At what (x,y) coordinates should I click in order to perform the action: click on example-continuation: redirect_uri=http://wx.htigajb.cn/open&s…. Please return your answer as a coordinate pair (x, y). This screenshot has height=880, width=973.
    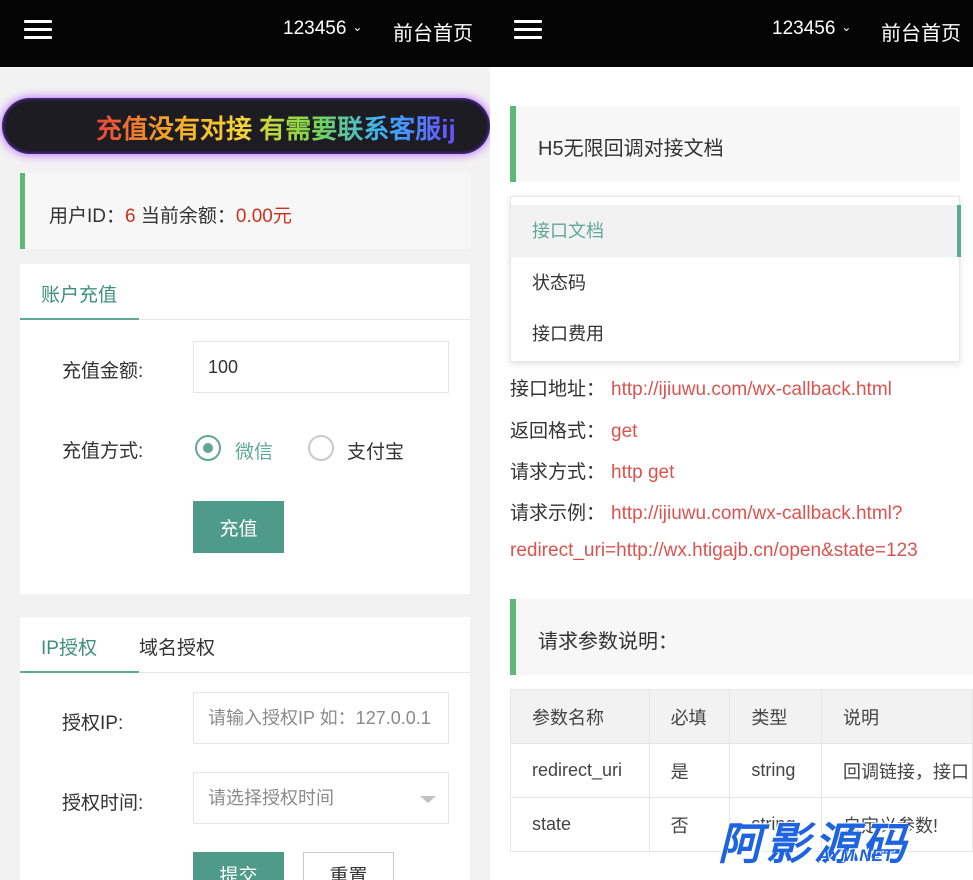
    Looking at the image, I should click on (714, 551).